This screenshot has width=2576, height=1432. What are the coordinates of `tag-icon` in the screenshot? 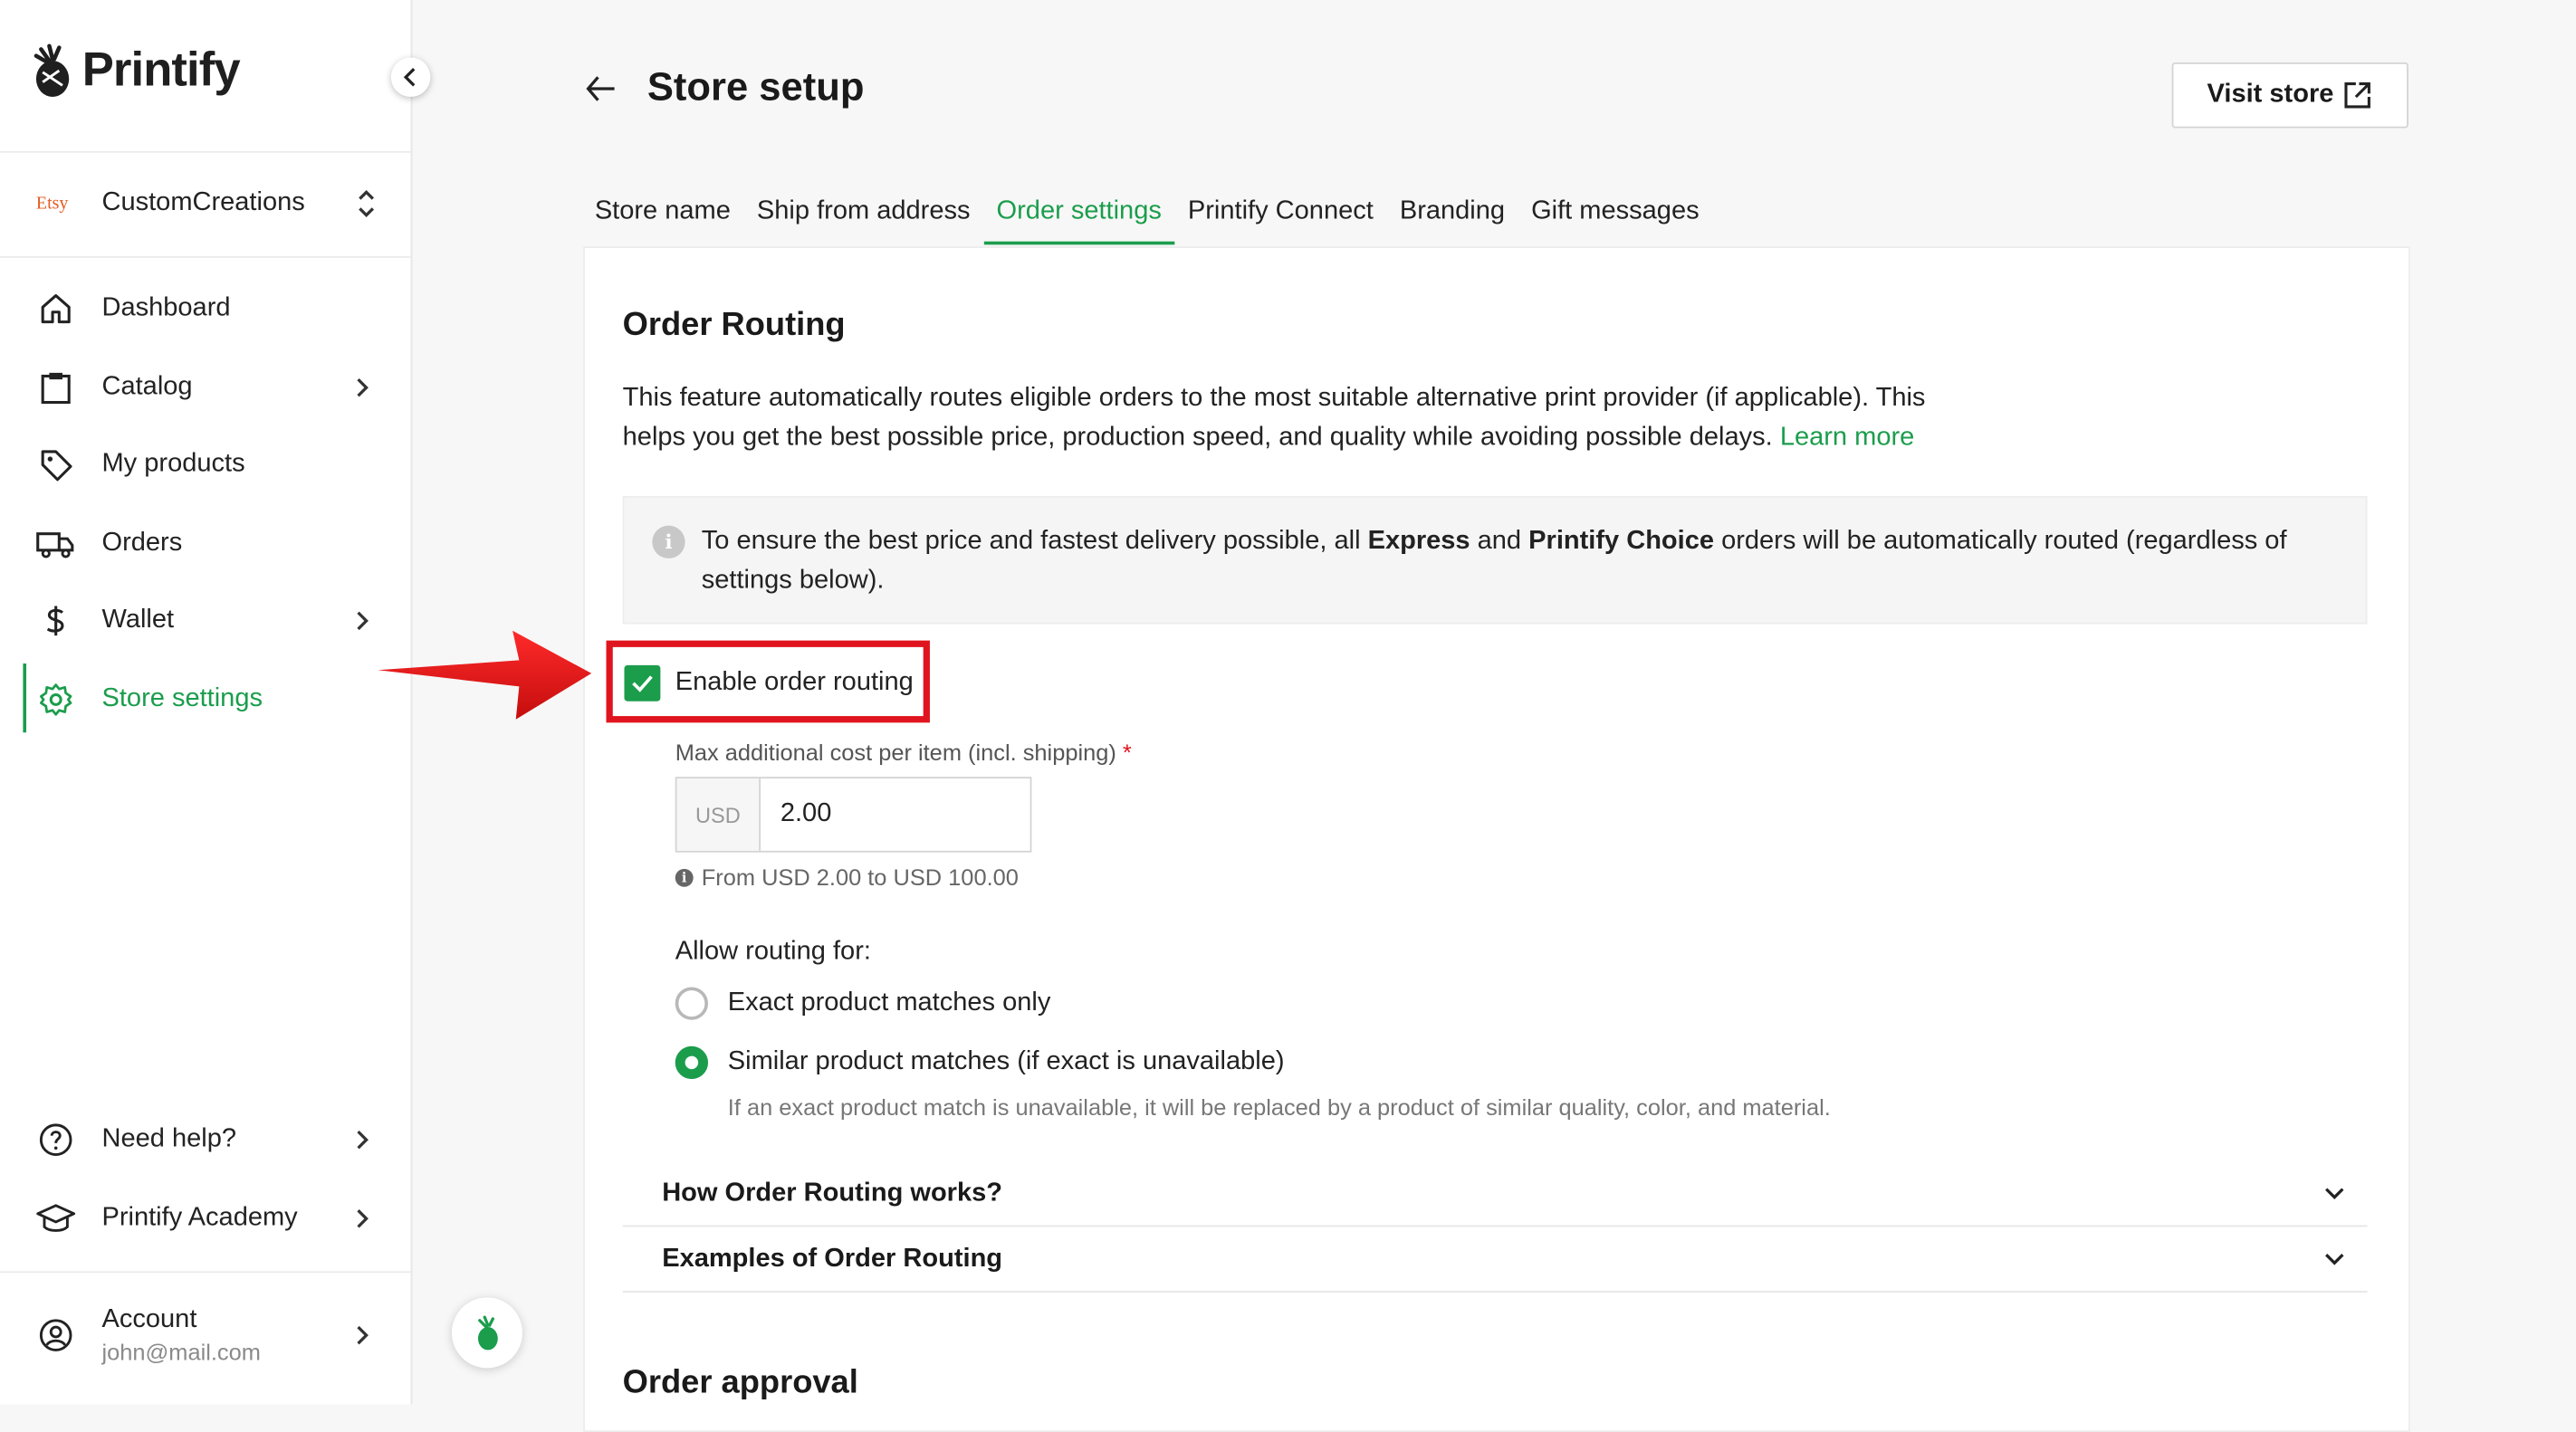 It's located at (56, 465).